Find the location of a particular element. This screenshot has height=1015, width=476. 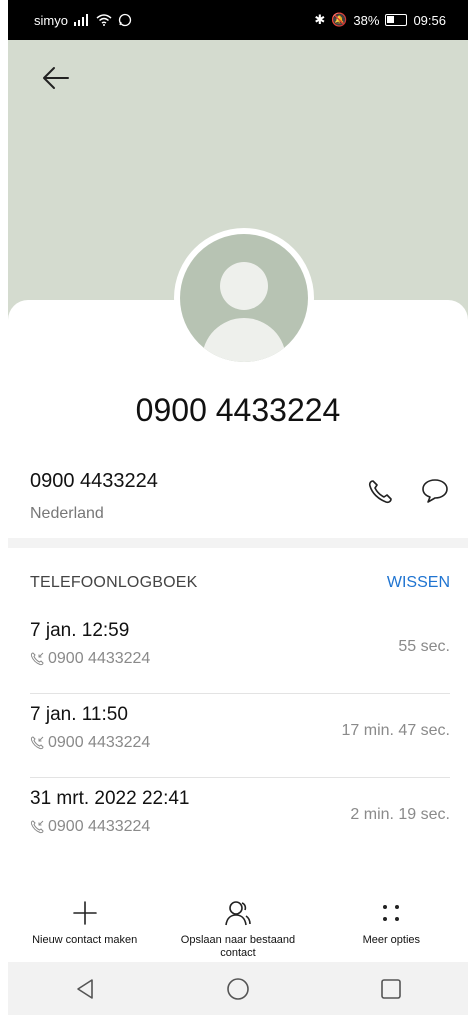

call-log-header: TELEFOONLOGBOEK WISSEN is located at coordinates (240, 583).